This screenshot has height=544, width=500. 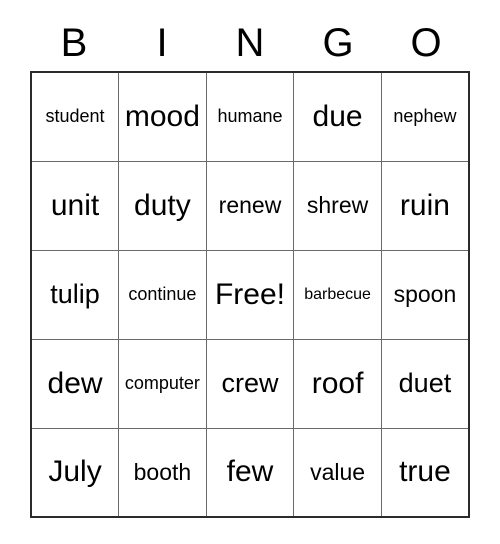 I want to click on bingo-cell: few, so click(x=250, y=472).